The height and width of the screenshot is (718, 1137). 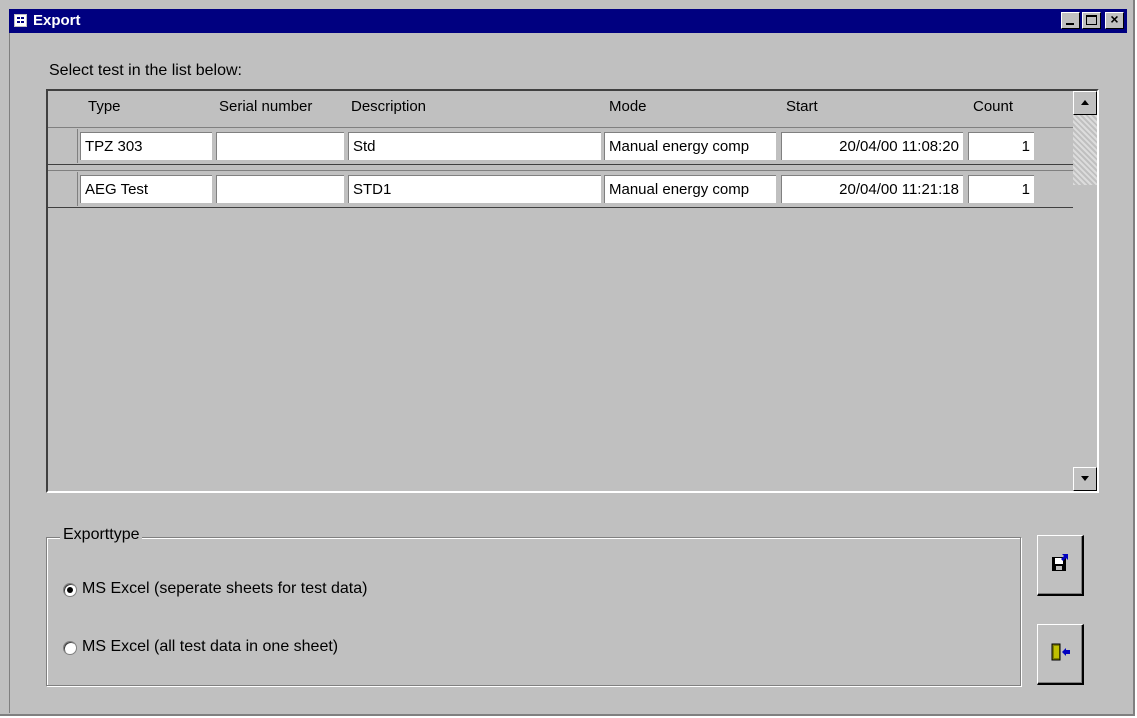 I want to click on scroll-down-button, so click(x=1085, y=479).